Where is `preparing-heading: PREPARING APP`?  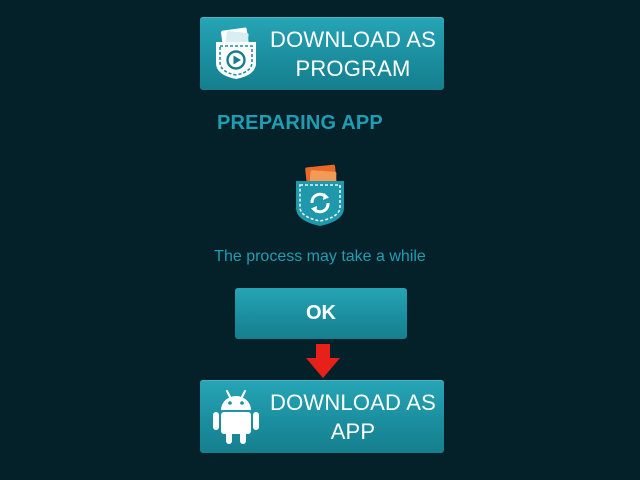
preparing-heading: PREPARING APP is located at coordinates (300, 123).